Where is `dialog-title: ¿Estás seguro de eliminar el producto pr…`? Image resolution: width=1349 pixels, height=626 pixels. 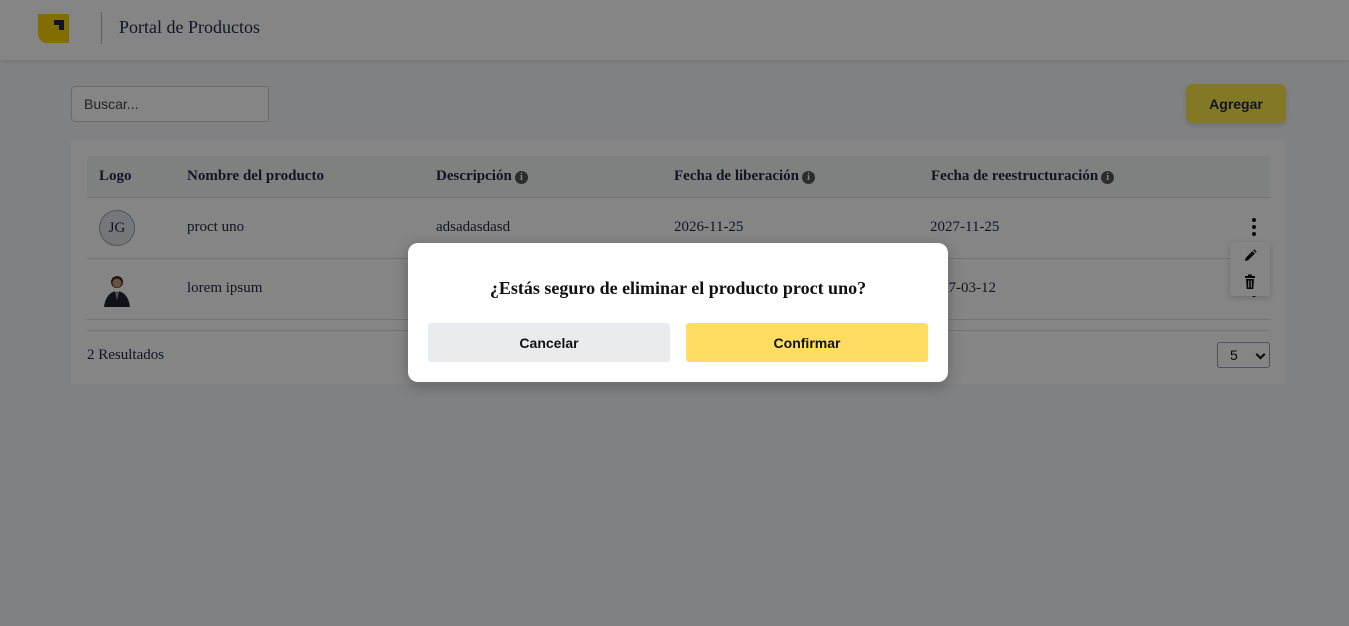 dialog-title: ¿Estás seguro de eliminar el producto pr… is located at coordinates (678, 288).